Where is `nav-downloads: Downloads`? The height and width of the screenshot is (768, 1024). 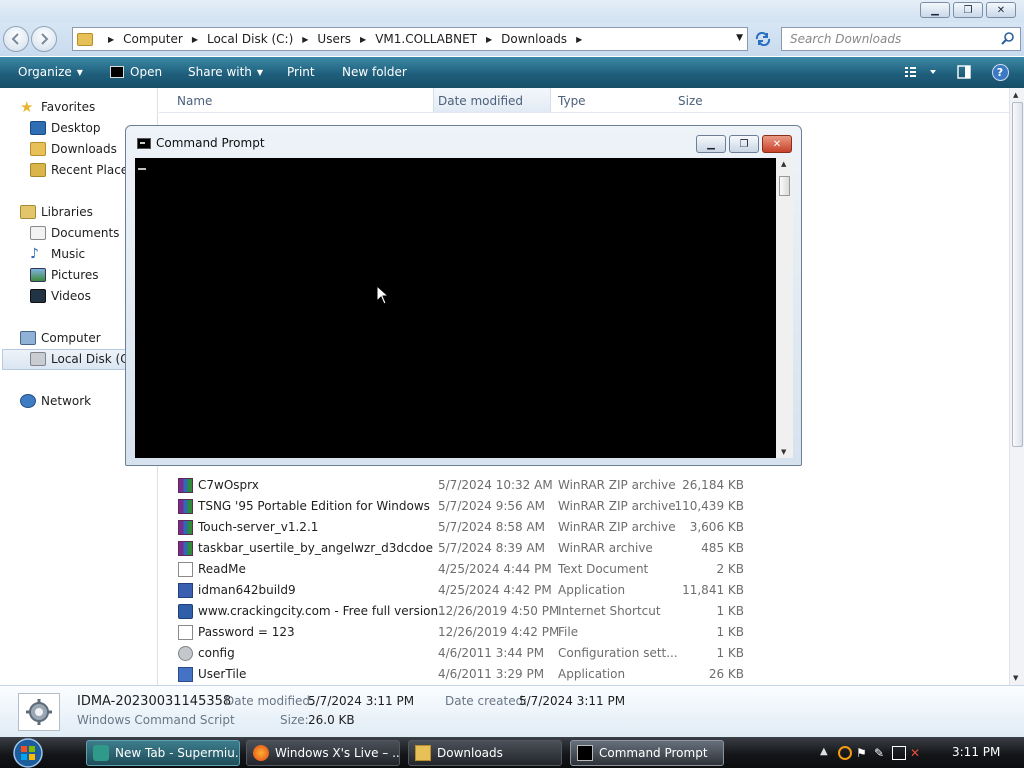
nav-downloads: Downloads is located at coordinates (73, 149).